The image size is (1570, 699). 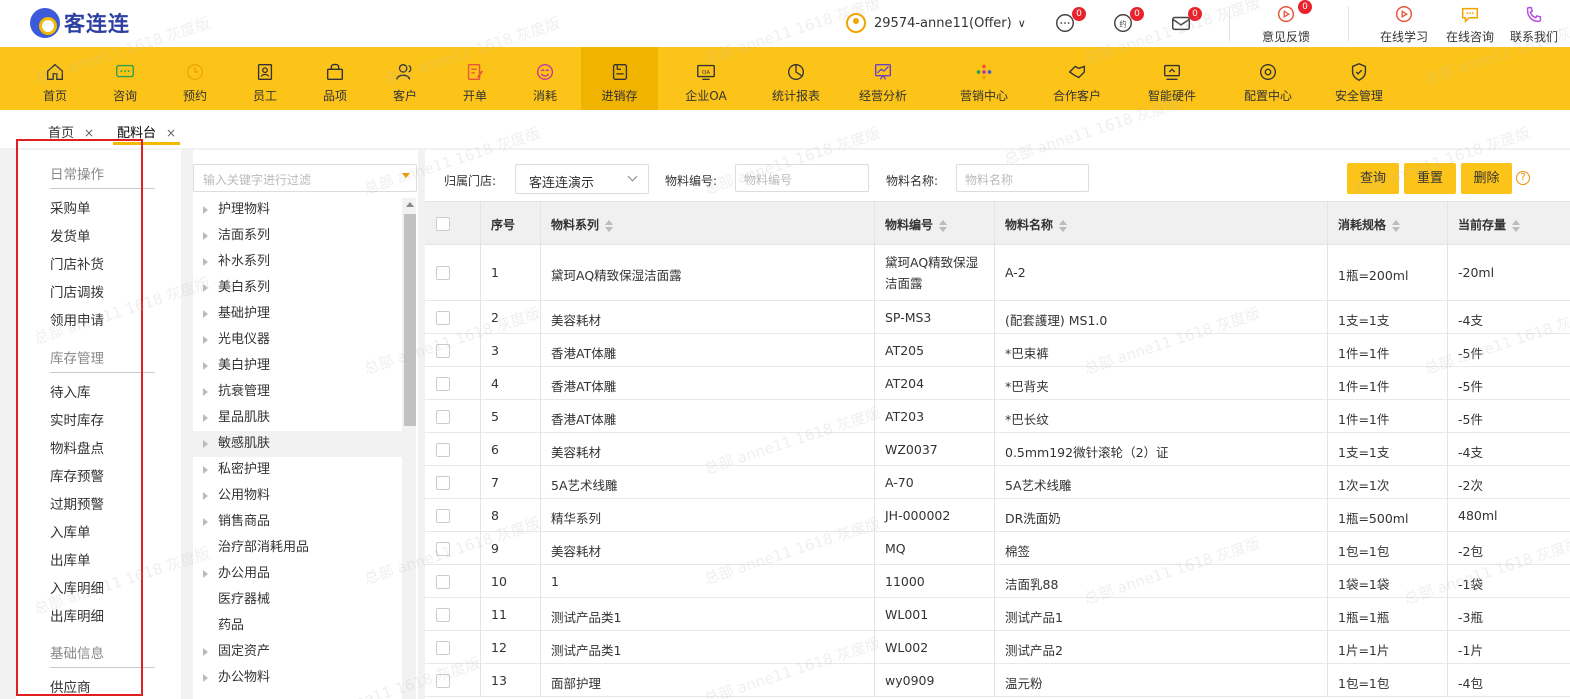 I want to click on feedback-link: 意见反馈 0, so click(x=1286, y=22).